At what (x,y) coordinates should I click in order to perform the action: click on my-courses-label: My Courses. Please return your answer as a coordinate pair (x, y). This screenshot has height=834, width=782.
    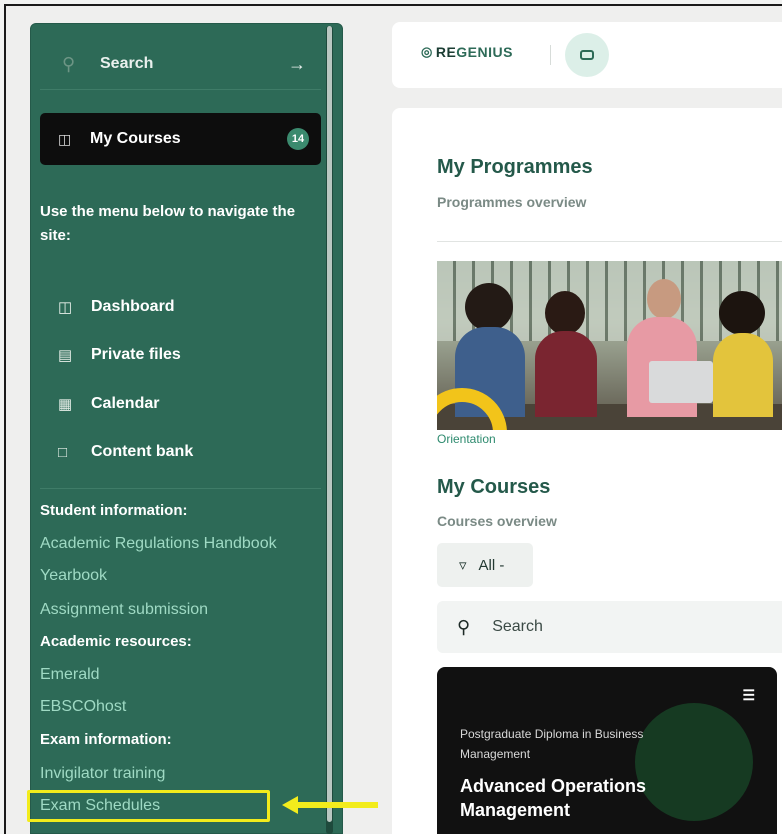
    Looking at the image, I should click on (135, 138).